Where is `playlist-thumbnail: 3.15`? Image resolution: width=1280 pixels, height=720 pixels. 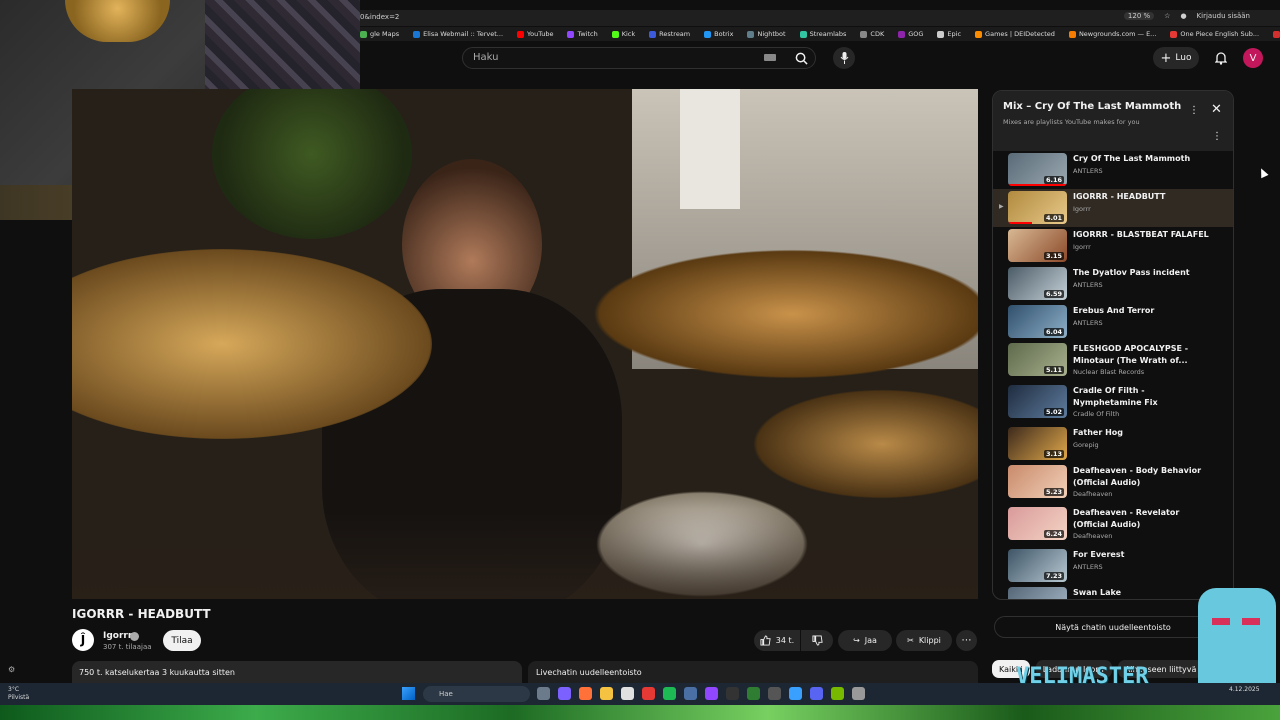
playlist-thumbnail: 3.15 is located at coordinates (1037, 245).